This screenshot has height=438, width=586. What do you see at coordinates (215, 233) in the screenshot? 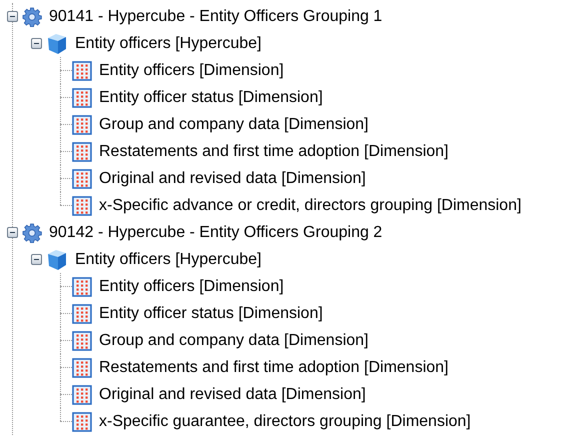
I see `tree-item-label: 90142 - Hypercube - Entity Officers Grouping 2` at bounding box center [215, 233].